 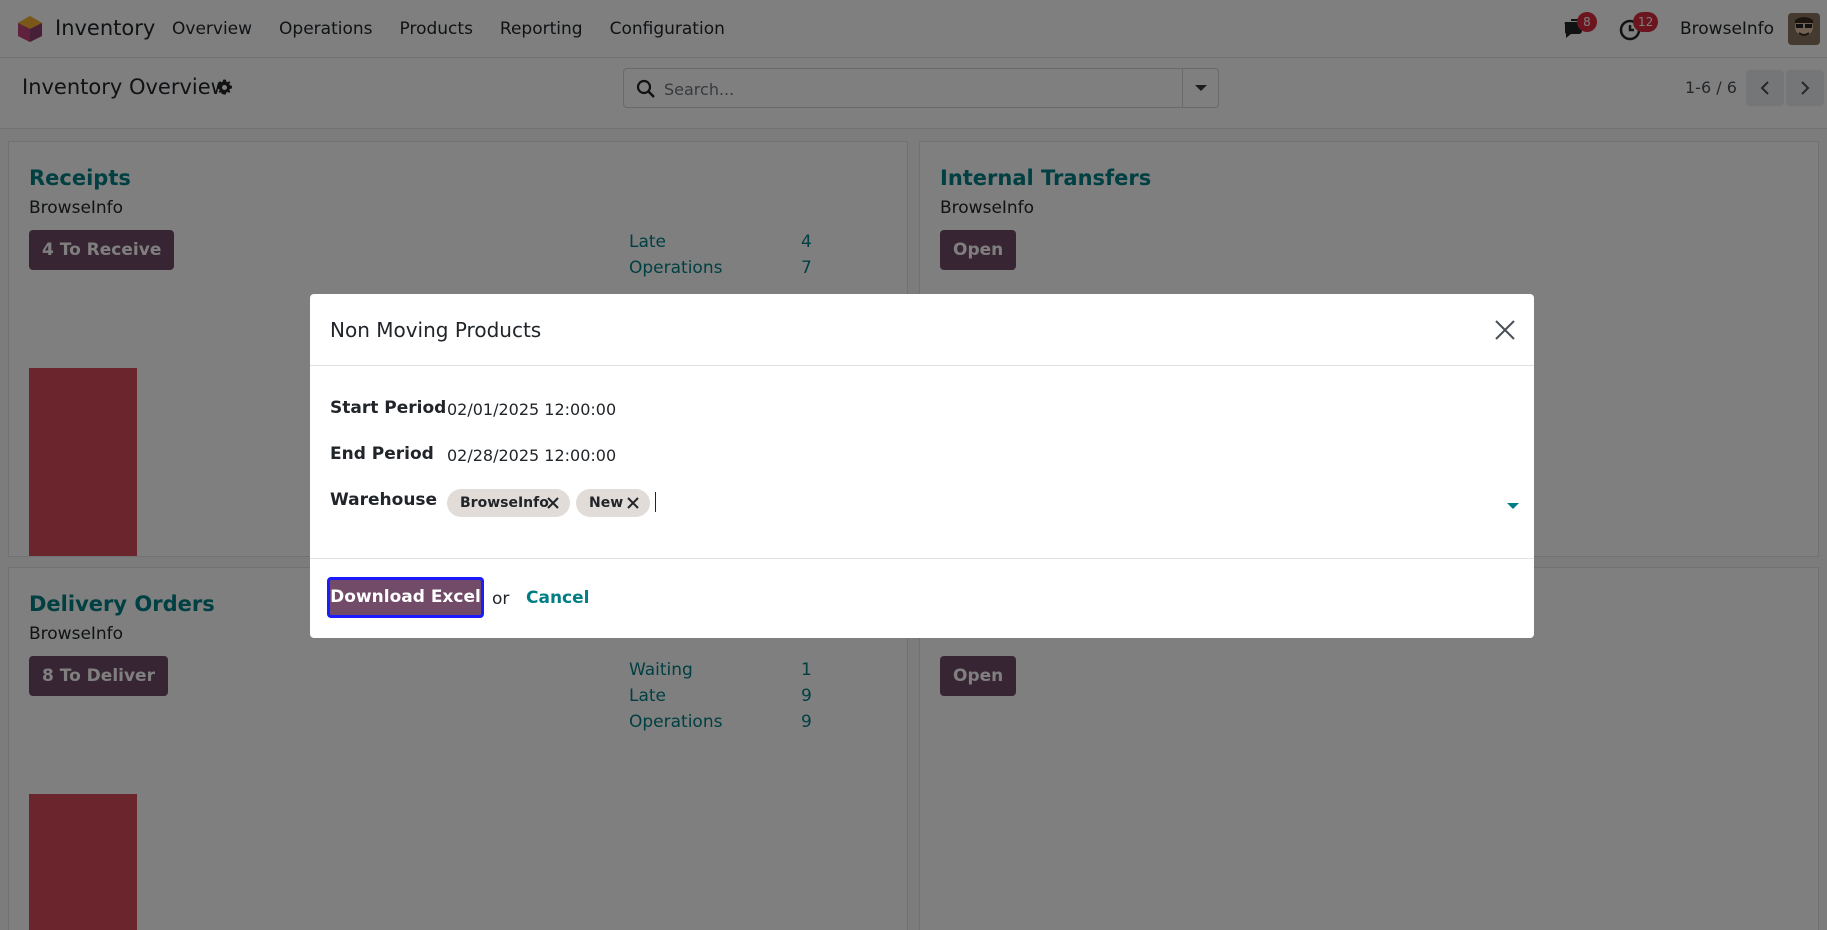 What do you see at coordinates (531, 409) in the screenshot?
I see `start-period-field: 02/01/2025 12:00:00` at bounding box center [531, 409].